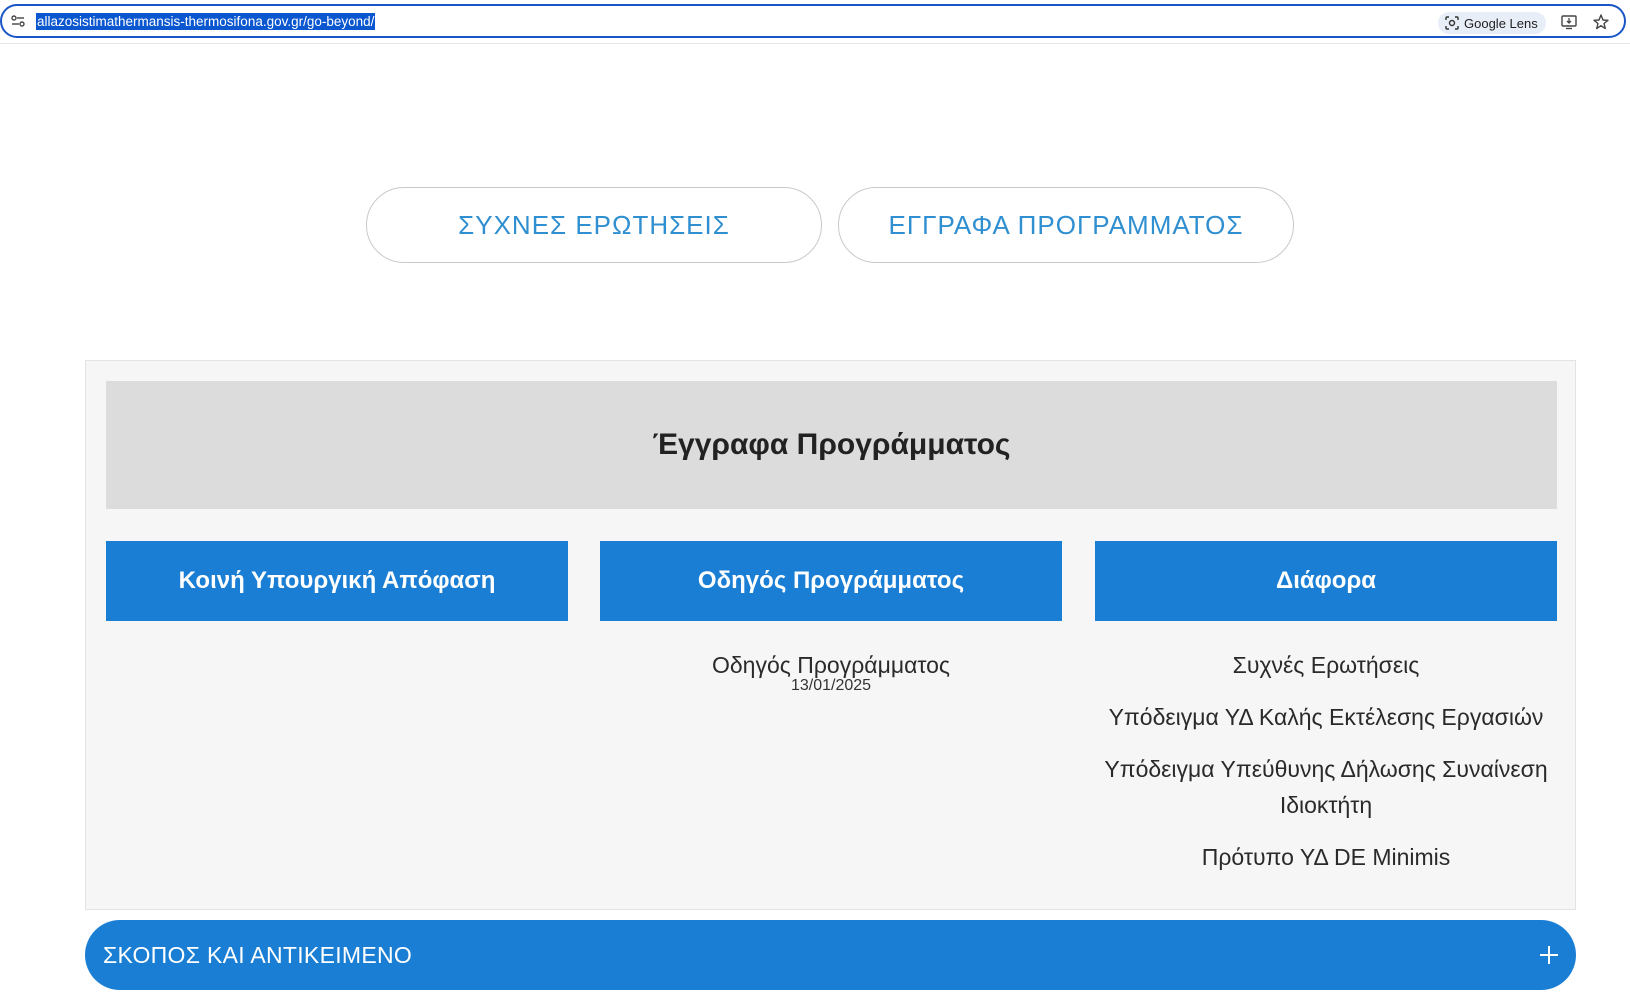 The height and width of the screenshot is (996, 1630). Describe the element at coordinates (1601, 22) in the screenshot. I see `bookmark-star-icon` at that location.